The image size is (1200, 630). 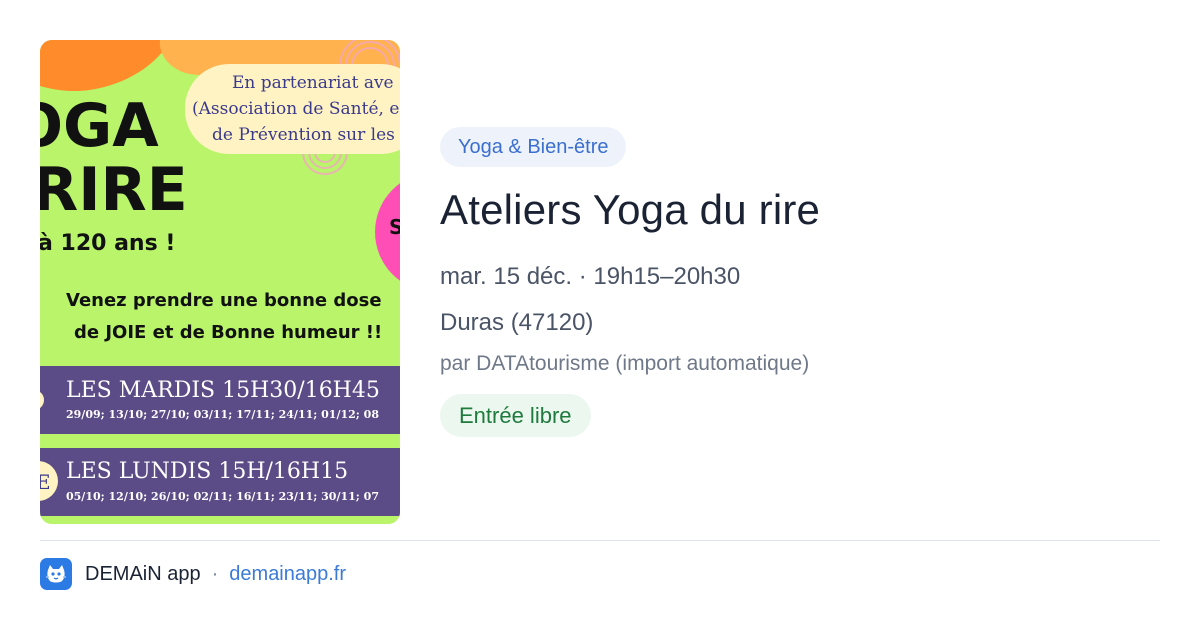 I want to click on poster-headline-1: OGA, so click(x=99, y=126).